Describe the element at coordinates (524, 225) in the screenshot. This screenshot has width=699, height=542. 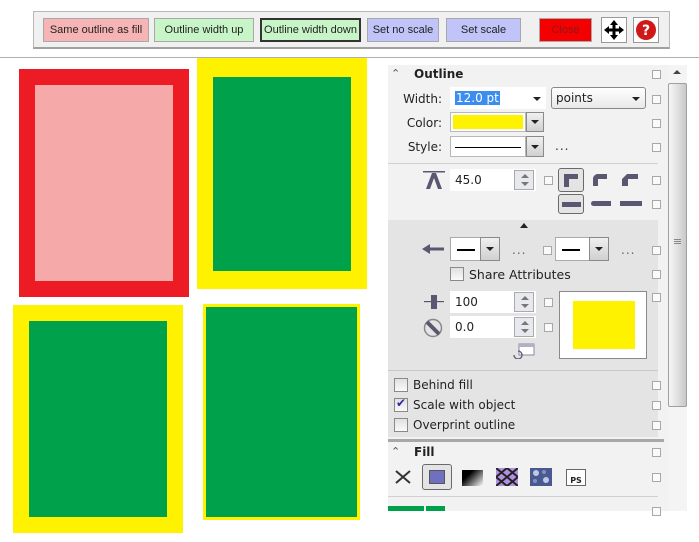
I see `expand-arrow-icon` at that location.